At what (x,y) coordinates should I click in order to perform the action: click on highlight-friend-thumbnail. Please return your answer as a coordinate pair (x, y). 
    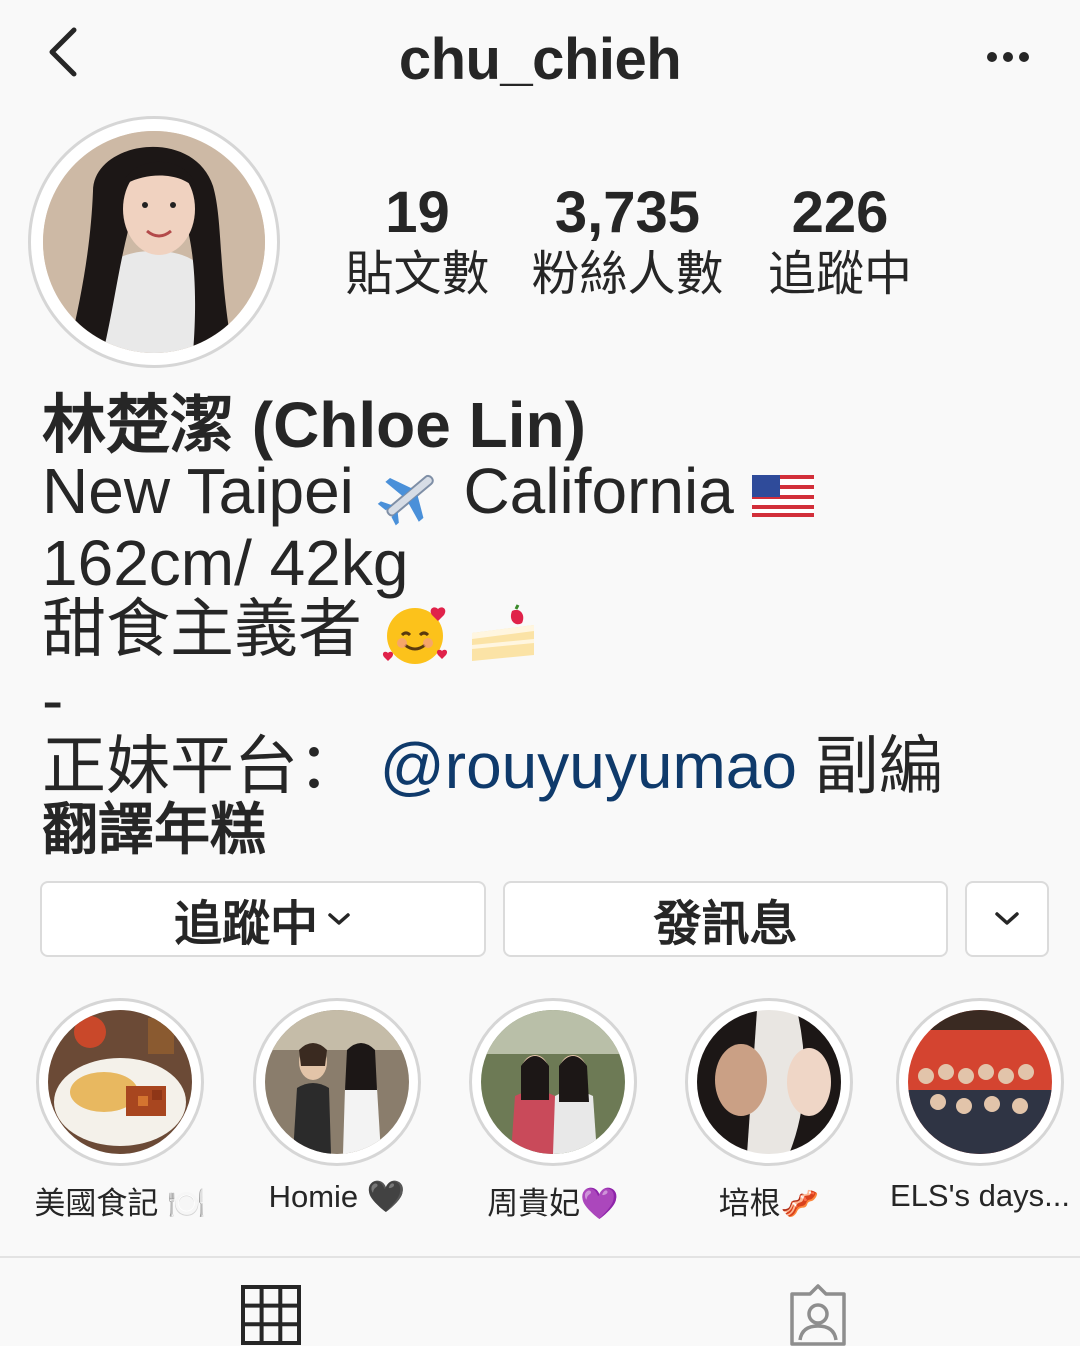
    Looking at the image, I should click on (553, 1082).